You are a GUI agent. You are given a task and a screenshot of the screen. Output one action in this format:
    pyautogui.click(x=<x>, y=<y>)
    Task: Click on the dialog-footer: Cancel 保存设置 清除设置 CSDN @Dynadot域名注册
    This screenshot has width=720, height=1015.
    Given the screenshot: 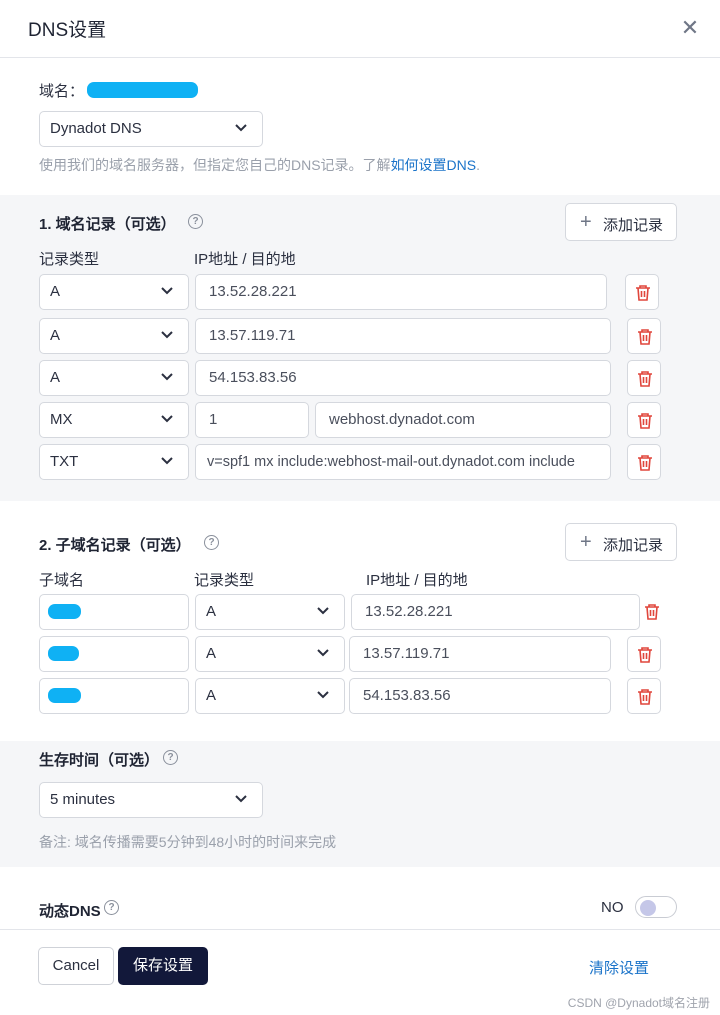 What is the action you would take?
    pyautogui.click(x=360, y=972)
    